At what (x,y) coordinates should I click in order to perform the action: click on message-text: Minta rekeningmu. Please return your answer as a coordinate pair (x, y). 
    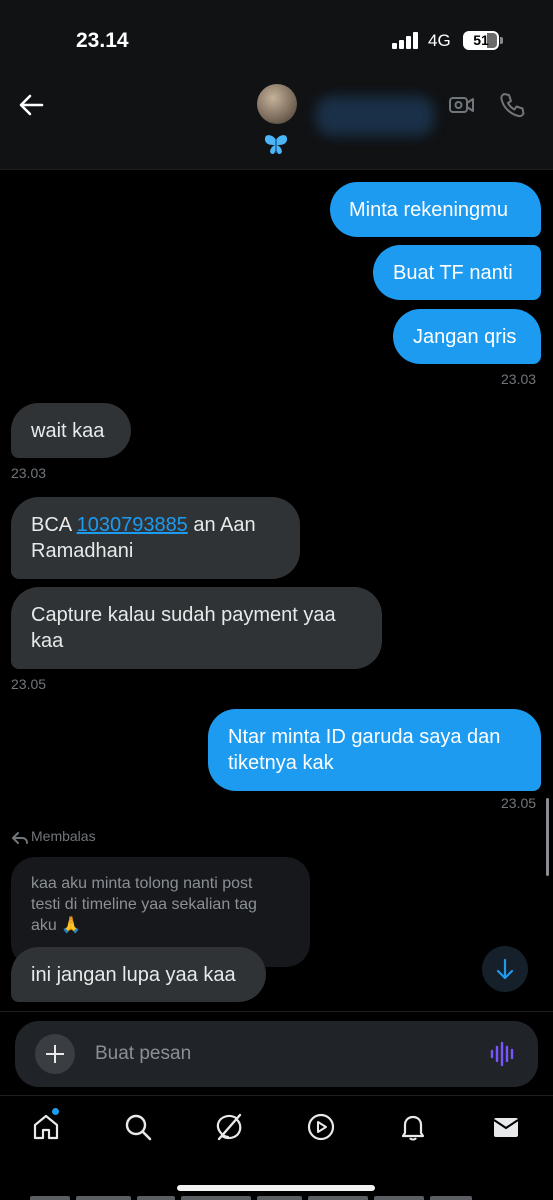
    Looking at the image, I should click on (428, 210).